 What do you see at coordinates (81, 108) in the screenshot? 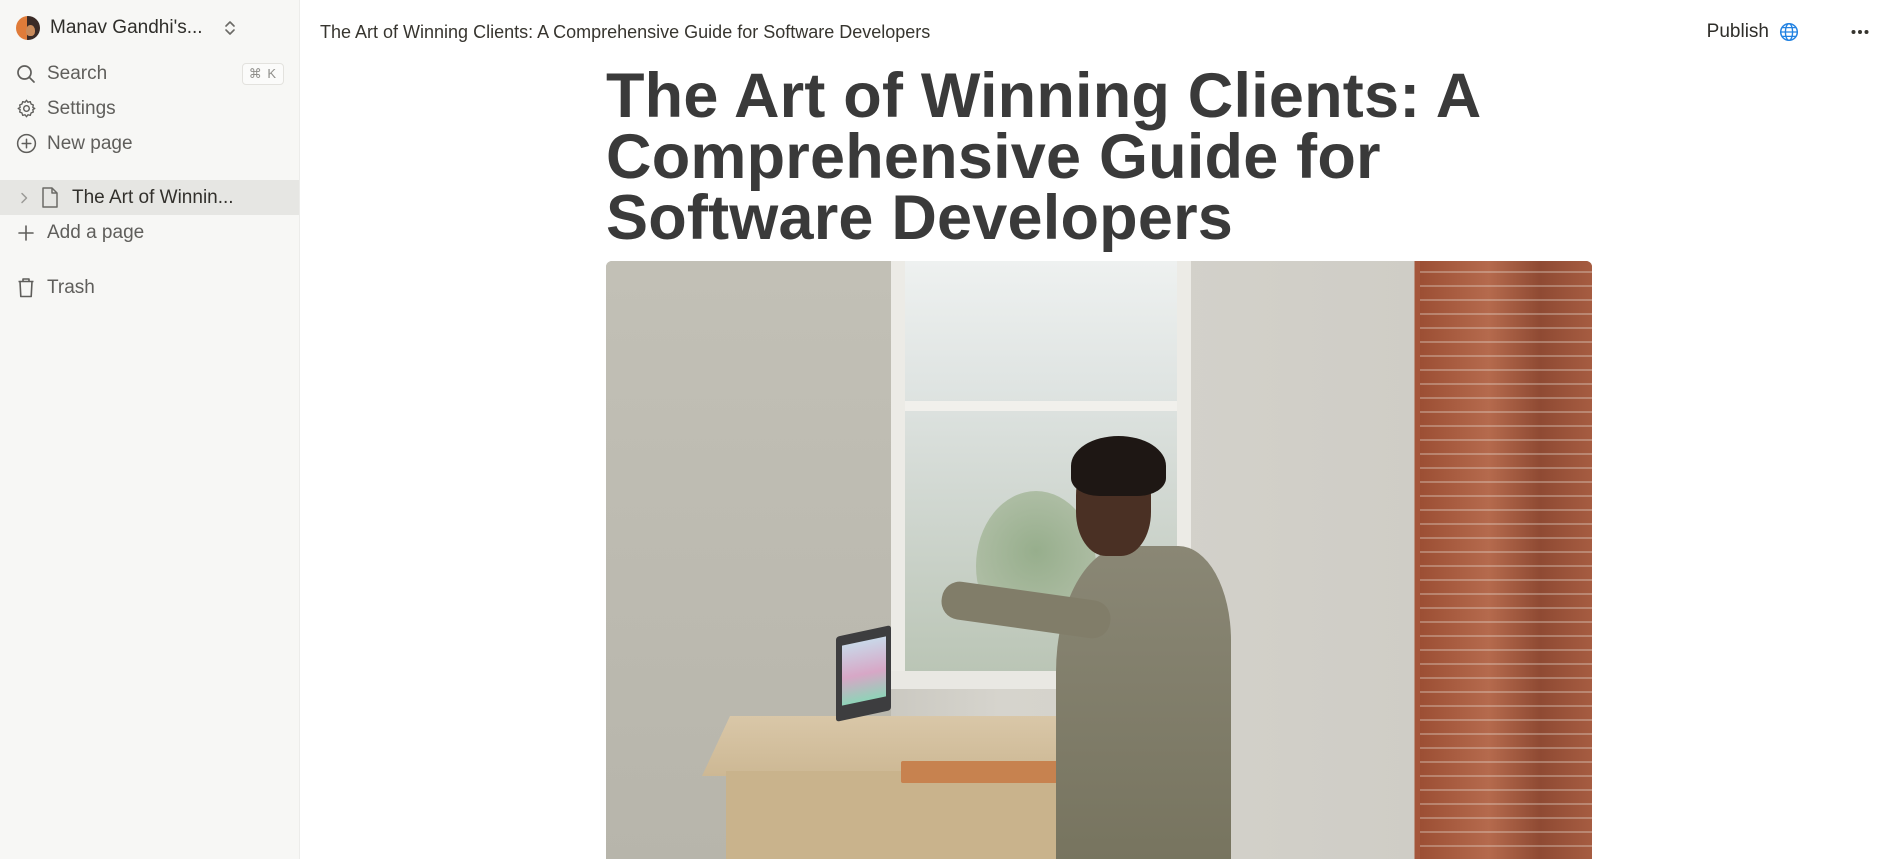
I see `sidebar-item-label: Settings` at bounding box center [81, 108].